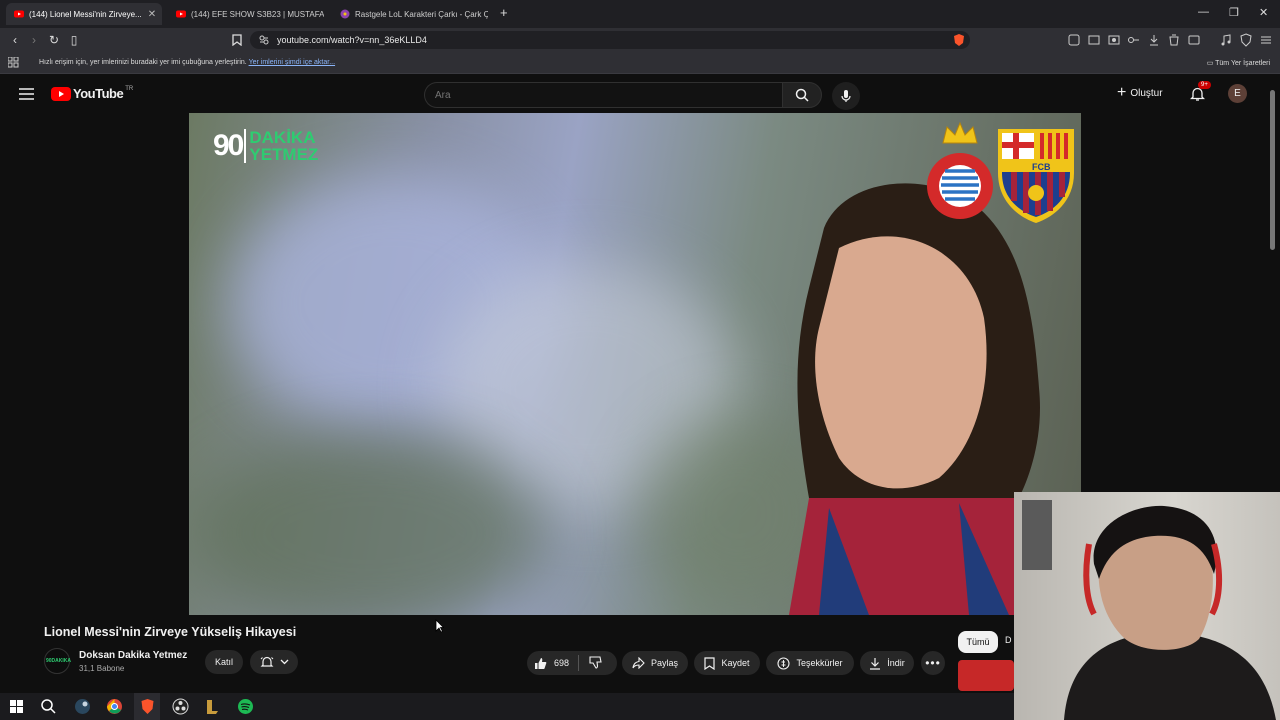 Image resolution: width=1280 pixels, height=720 pixels. What do you see at coordinates (26, 94) in the screenshot?
I see `hamburger-menu-icon` at bounding box center [26, 94].